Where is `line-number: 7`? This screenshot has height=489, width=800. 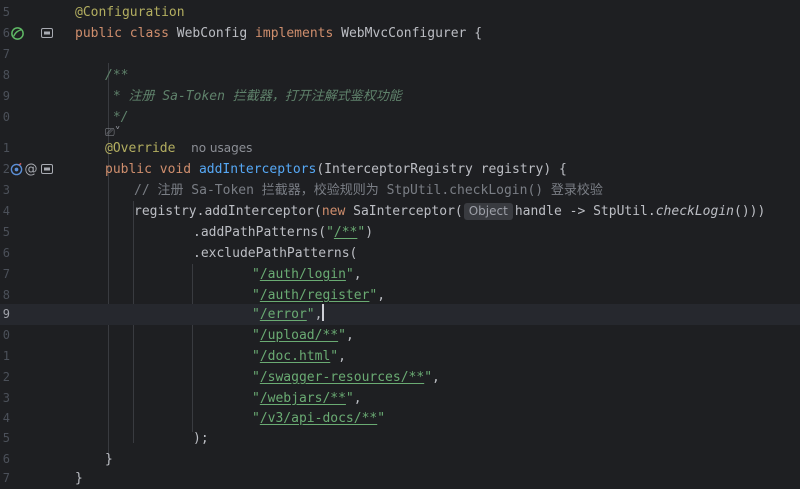
line-number: 7 is located at coordinates (6, 54).